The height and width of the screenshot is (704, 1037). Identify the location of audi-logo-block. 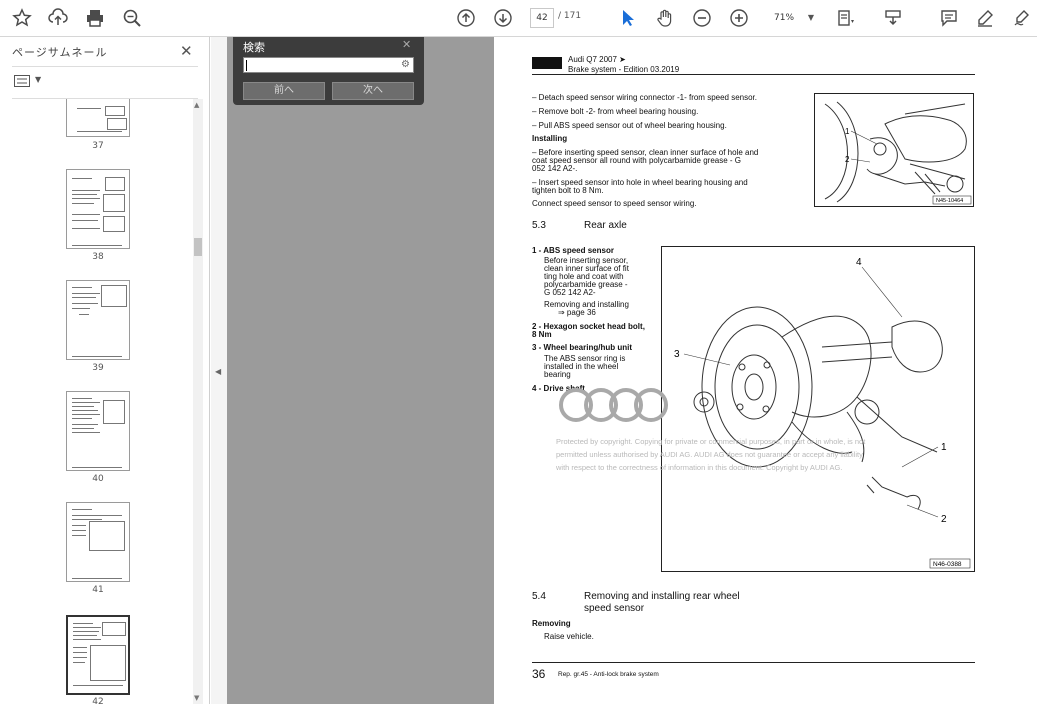
(547, 63).